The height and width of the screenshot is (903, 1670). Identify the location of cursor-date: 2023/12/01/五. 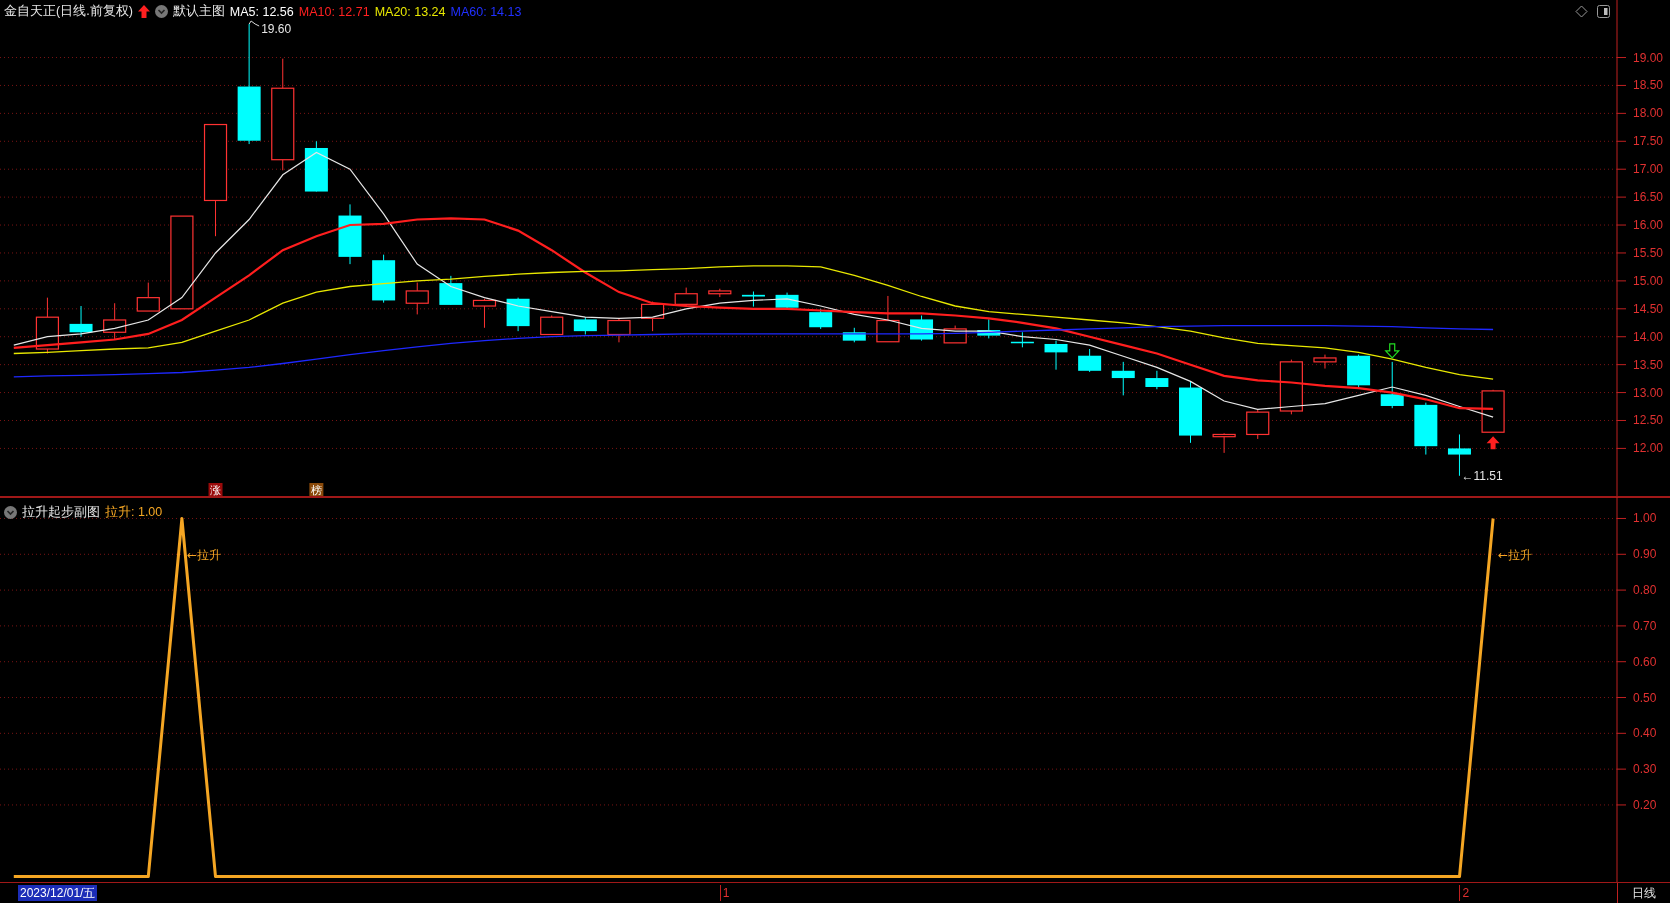
(58, 893).